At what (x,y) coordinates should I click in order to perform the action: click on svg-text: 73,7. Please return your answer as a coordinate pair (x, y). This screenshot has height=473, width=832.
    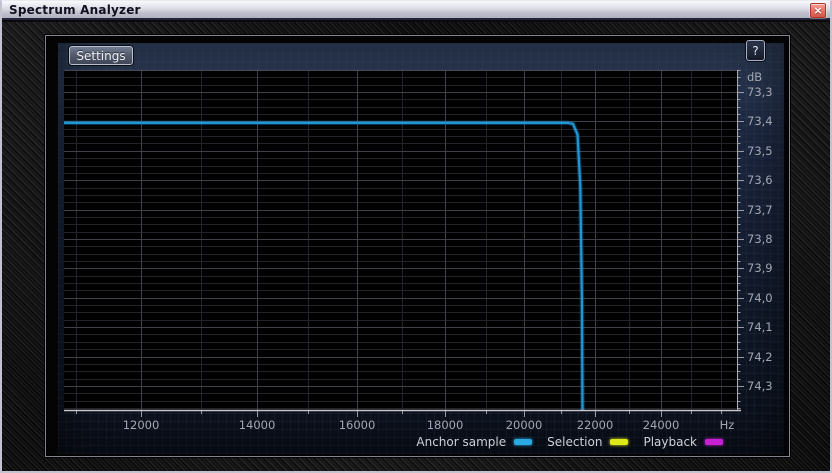
    Looking at the image, I should click on (760, 210).